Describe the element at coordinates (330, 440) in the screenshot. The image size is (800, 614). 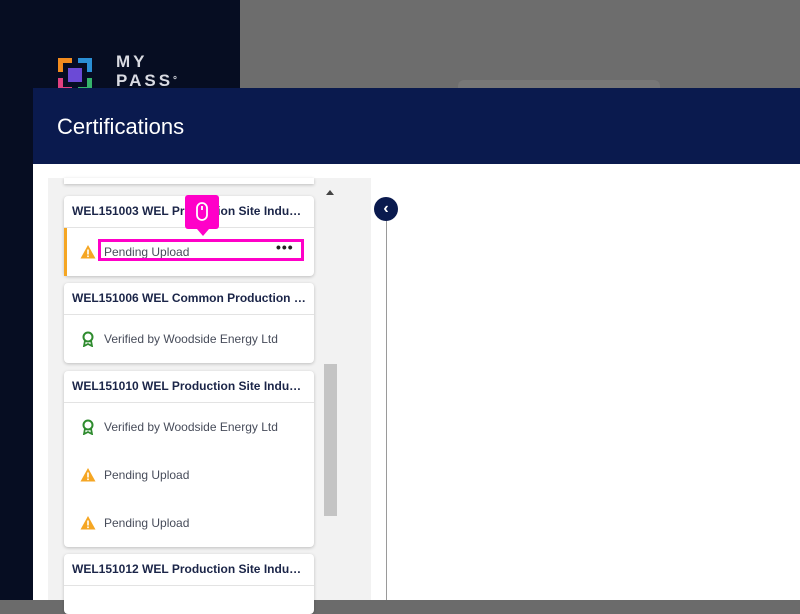
I see `scrollbar-thumb` at that location.